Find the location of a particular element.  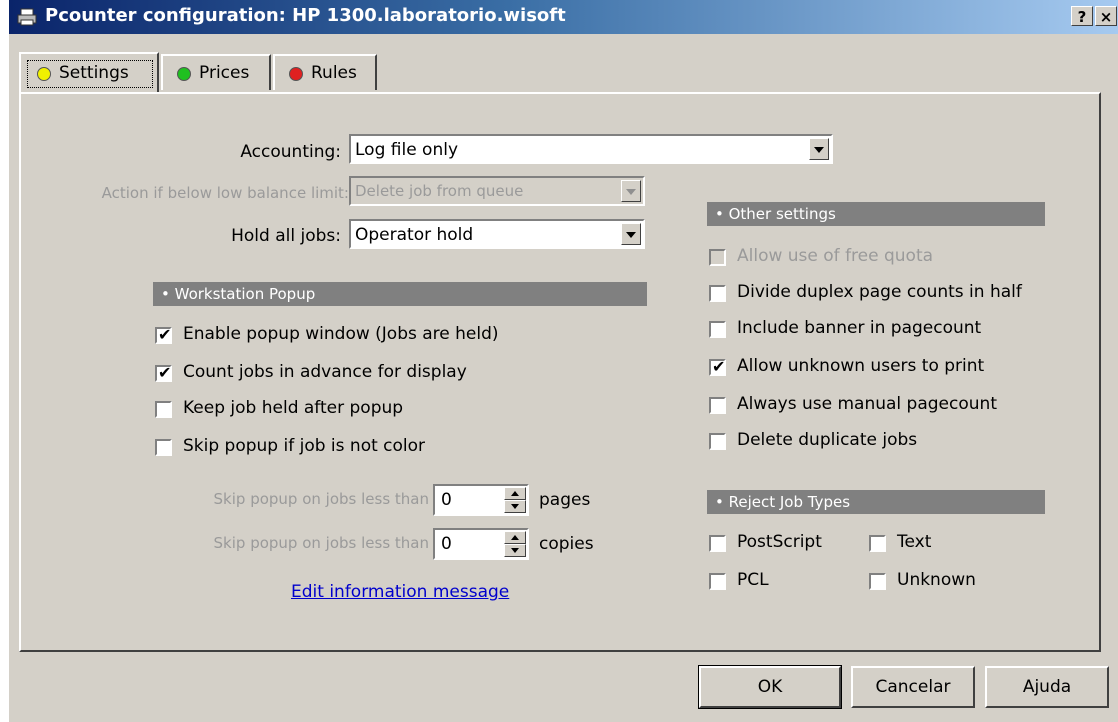

tab-rules-label: Rules is located at coordinates (334, 73).